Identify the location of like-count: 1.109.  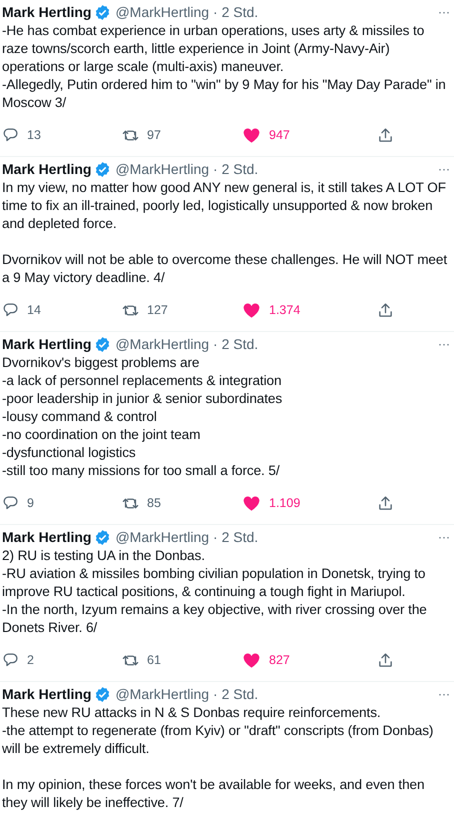
(284, 503).